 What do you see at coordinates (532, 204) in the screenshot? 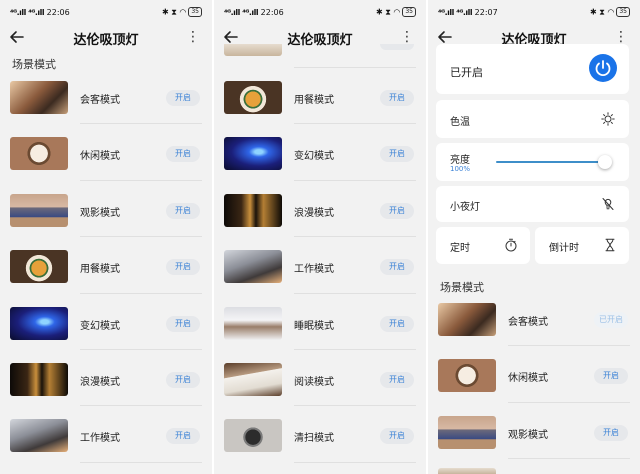
I see `night-light-card: 小夜灯` at bounding box center [532, 204].